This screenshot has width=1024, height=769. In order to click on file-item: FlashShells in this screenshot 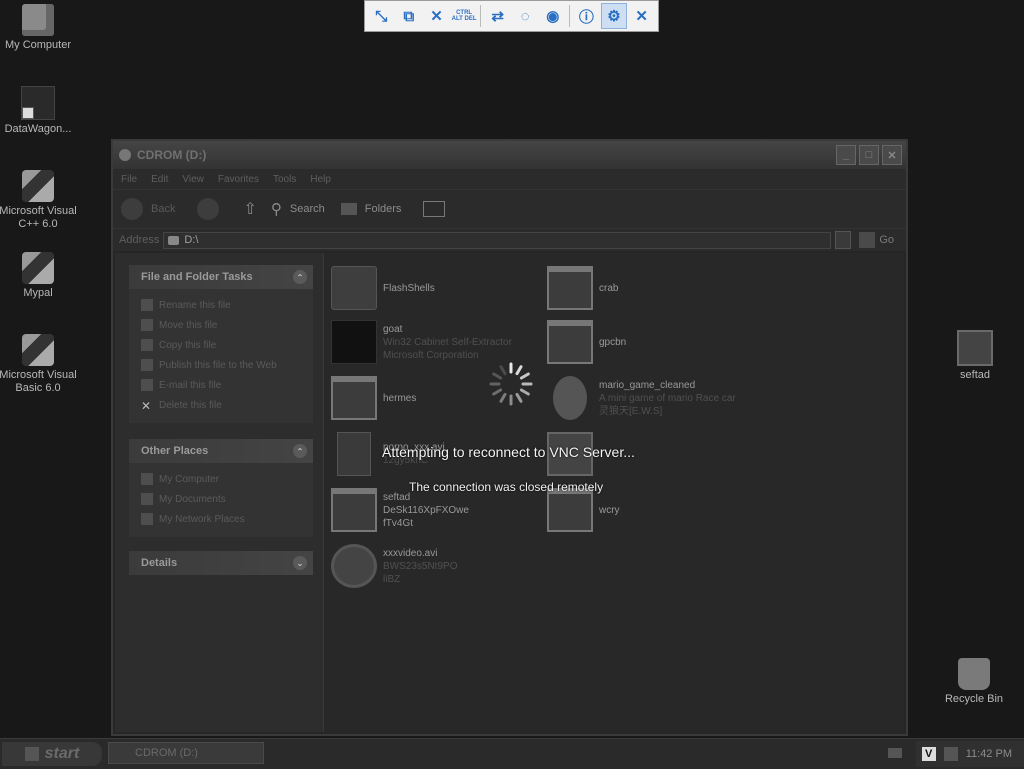, I will do `click(436, 288)`.